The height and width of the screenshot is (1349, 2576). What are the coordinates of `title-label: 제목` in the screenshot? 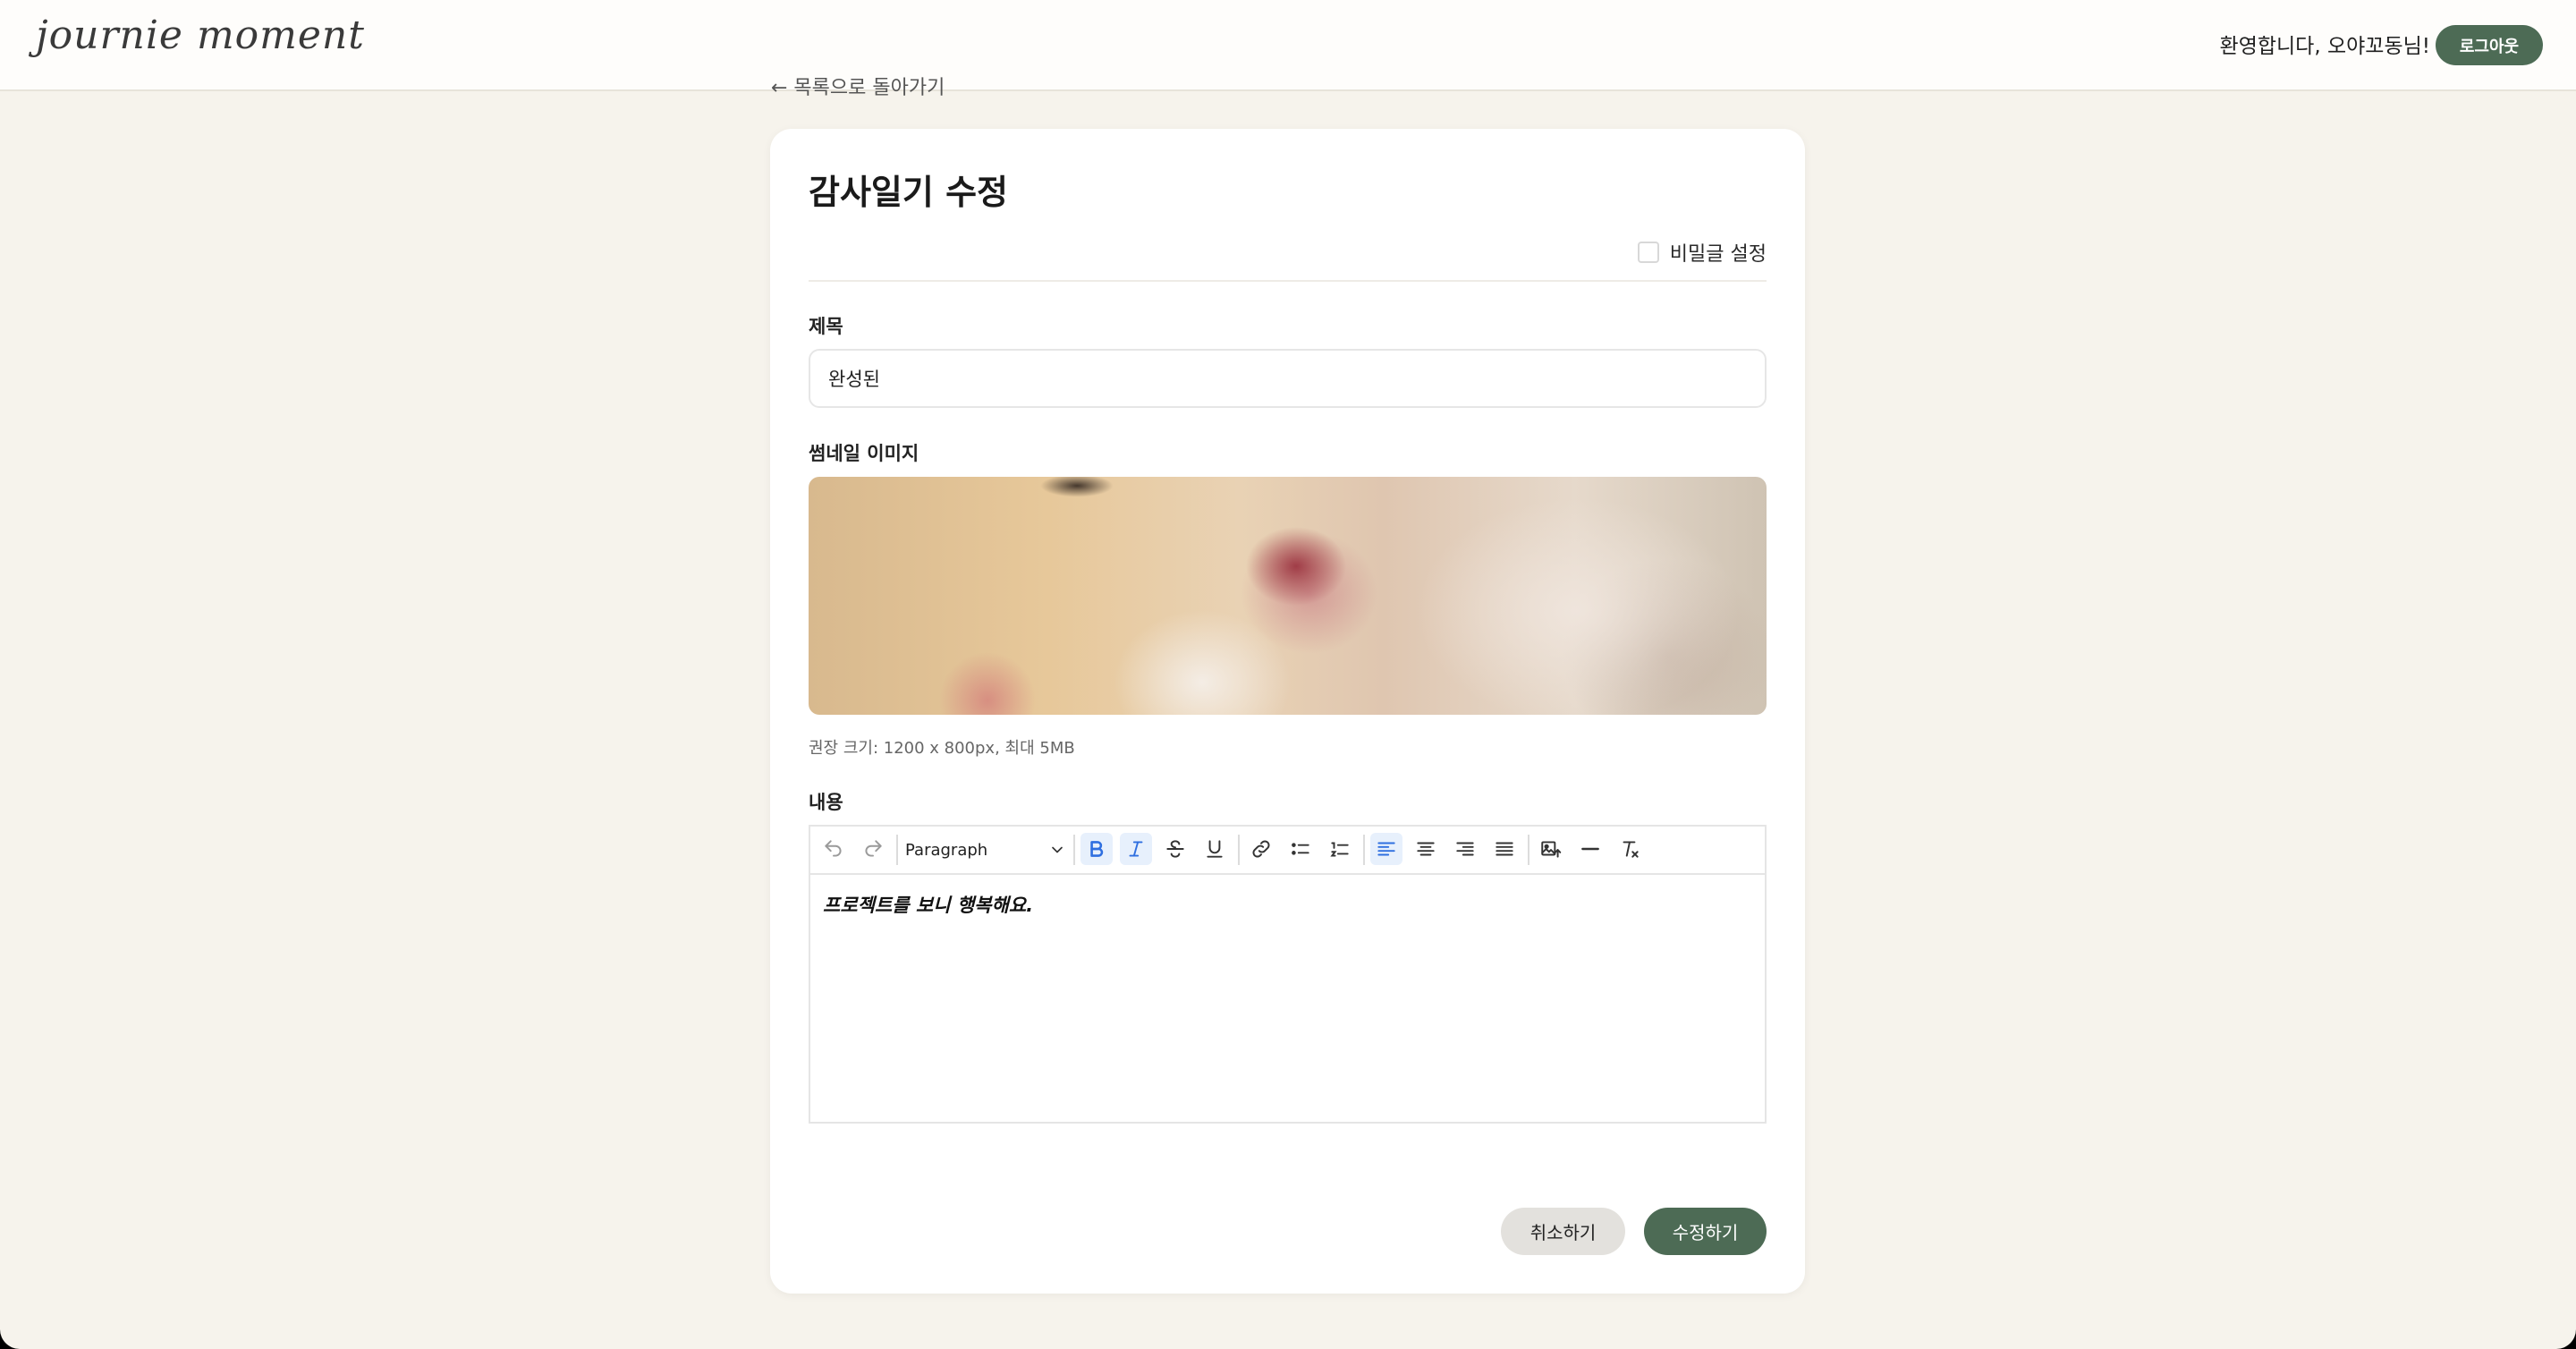 It's located at (826, 326).